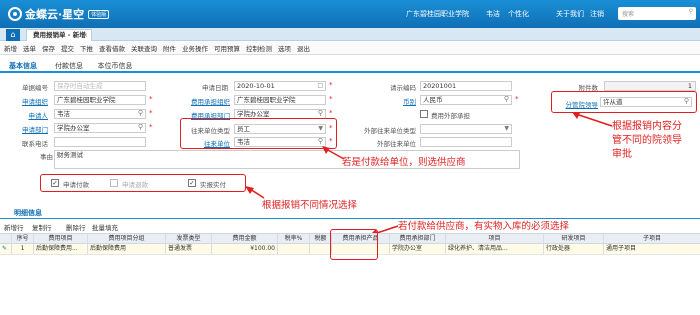 Image resolution: width=700 pixels, height=315 pixels. What do you see at coordinates (28, 101) in the screenshot?
I see `apply-org-label: 申请组织` at bounding box center [28, 101].